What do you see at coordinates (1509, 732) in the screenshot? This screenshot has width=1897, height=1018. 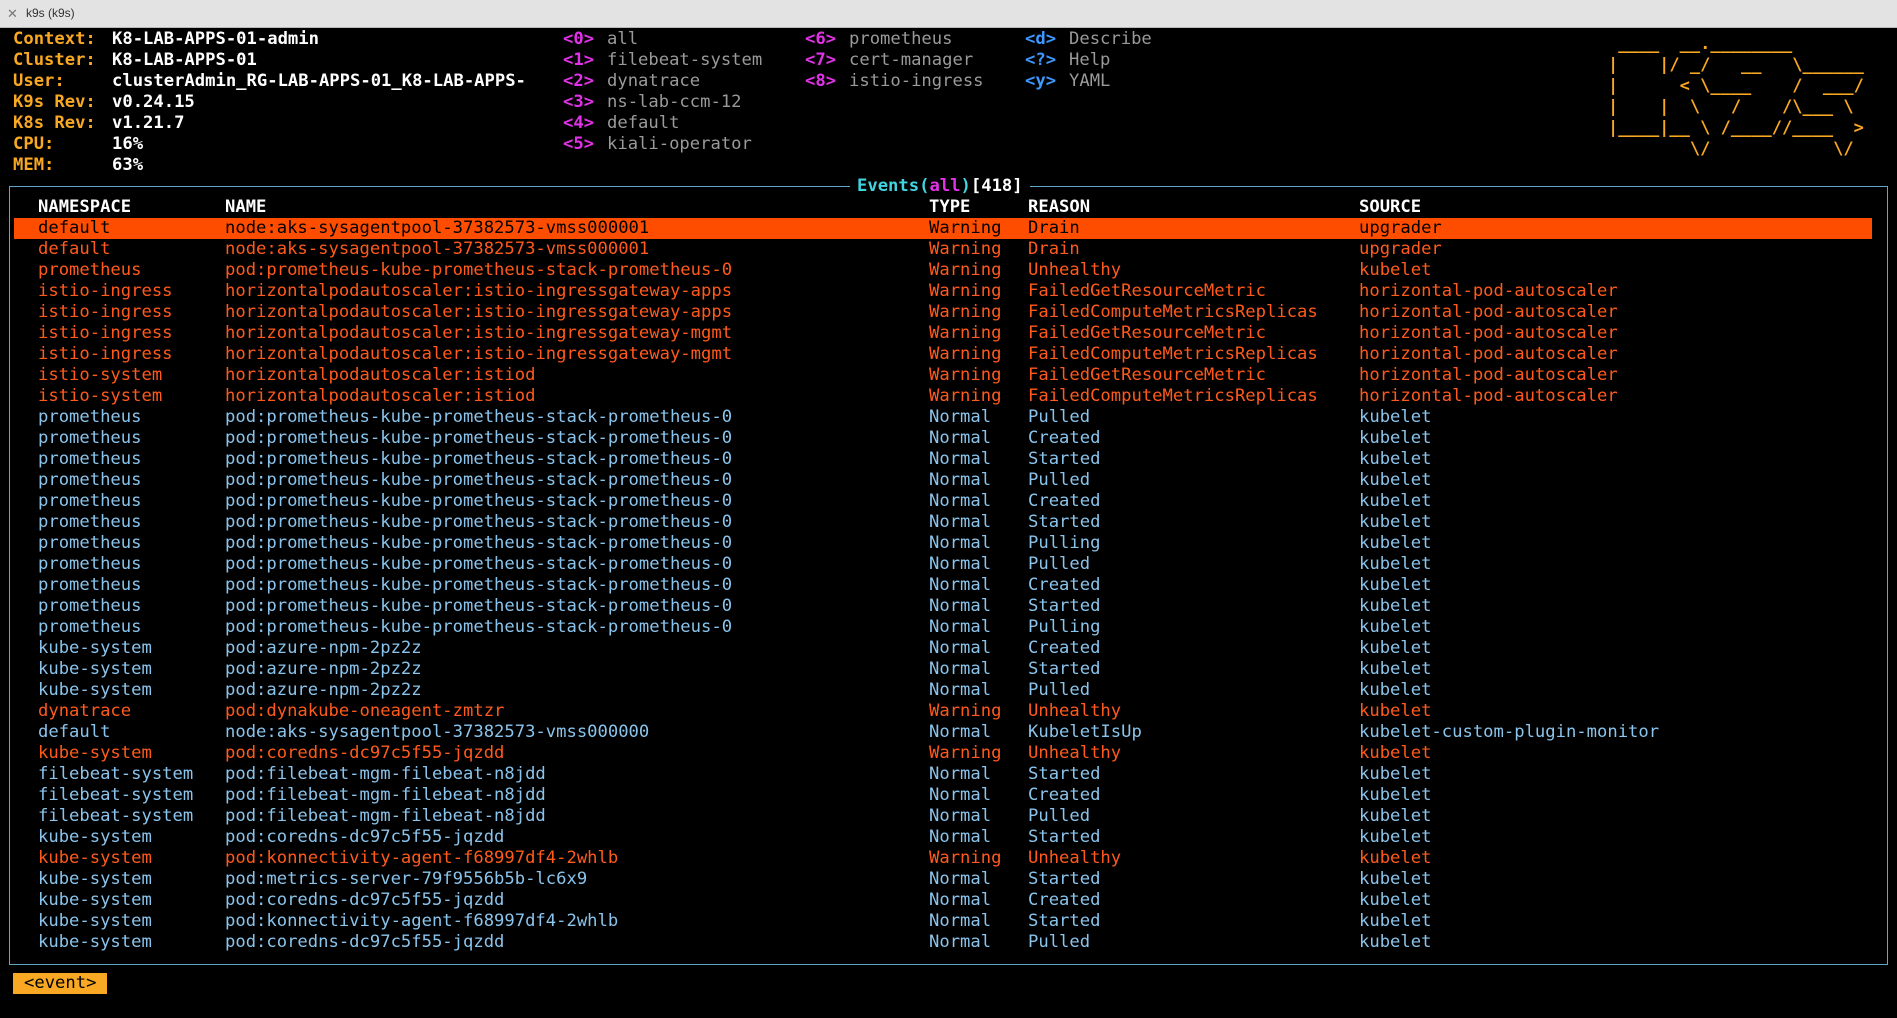 I see `cell-source: kubelet-custom-plugin-monitor` at bounding box center [1509, 732].